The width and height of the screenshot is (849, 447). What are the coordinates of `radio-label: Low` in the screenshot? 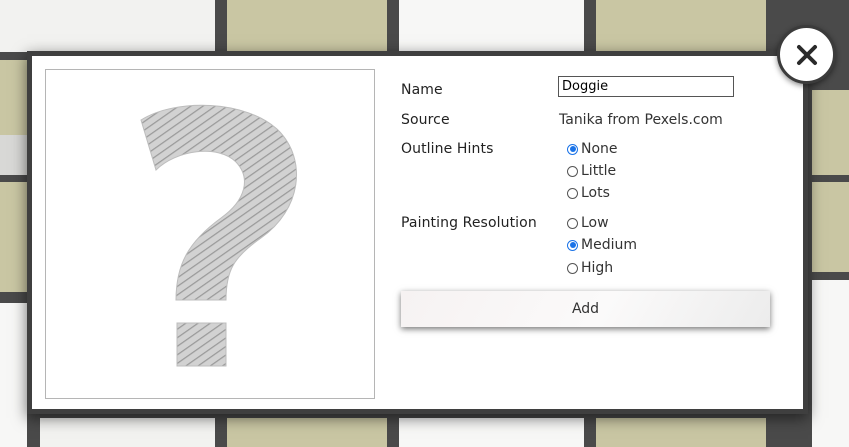 It's located at (595, 223).